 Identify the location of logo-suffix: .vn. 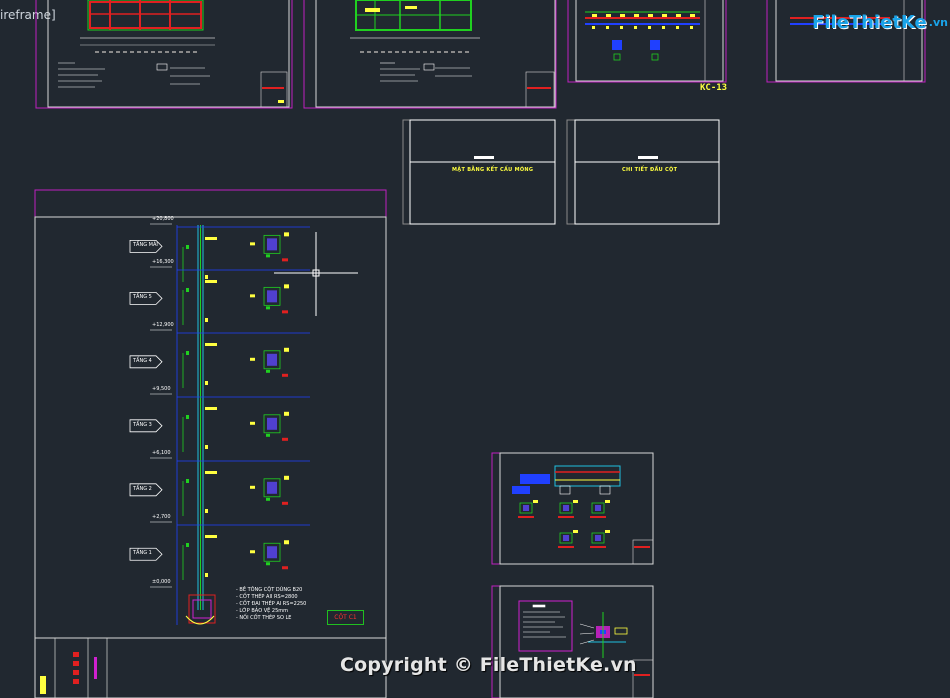
(938, 22).